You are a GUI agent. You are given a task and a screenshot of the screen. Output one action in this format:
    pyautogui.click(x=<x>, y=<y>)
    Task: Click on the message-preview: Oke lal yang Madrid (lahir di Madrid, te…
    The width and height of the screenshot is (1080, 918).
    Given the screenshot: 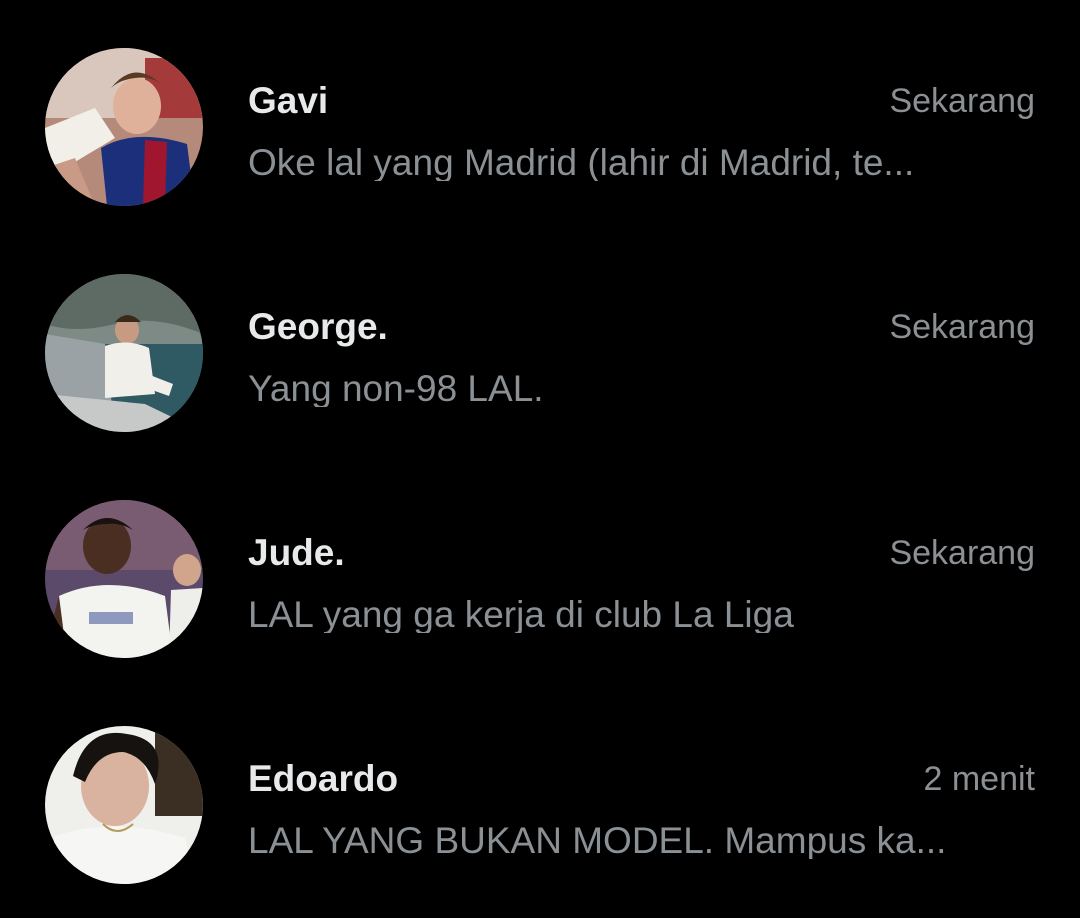 What is the action you would take?
    pyautogui.click(x=581, y=162)
    